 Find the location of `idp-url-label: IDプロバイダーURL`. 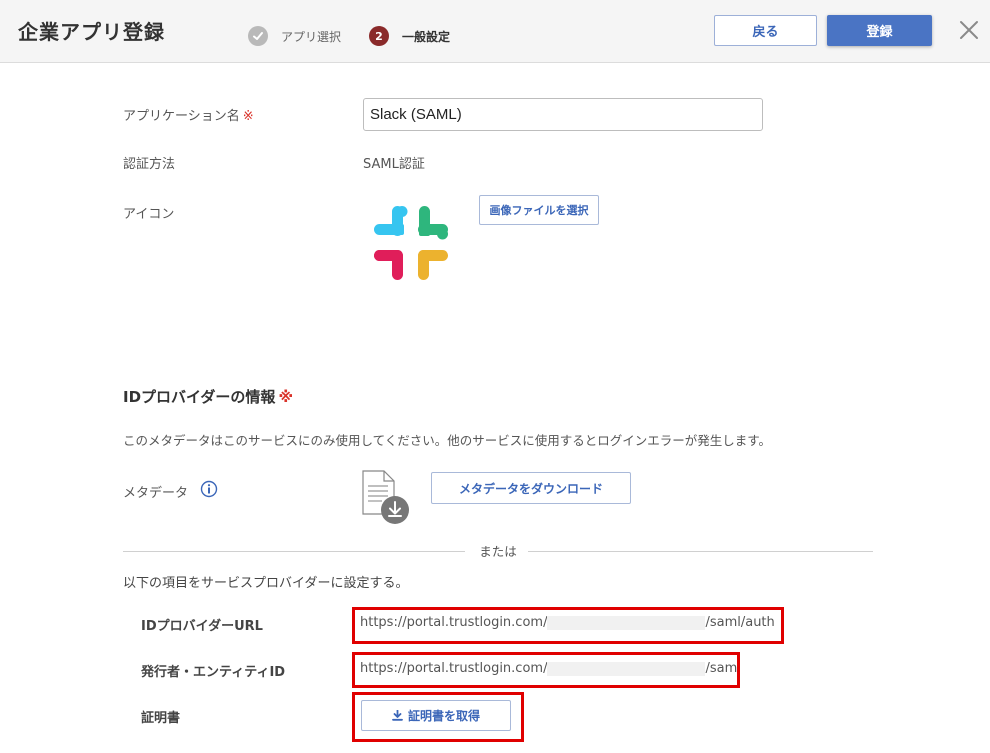

idp-url-label: IDプロバイダーURL is located at coordinates (202, 626).